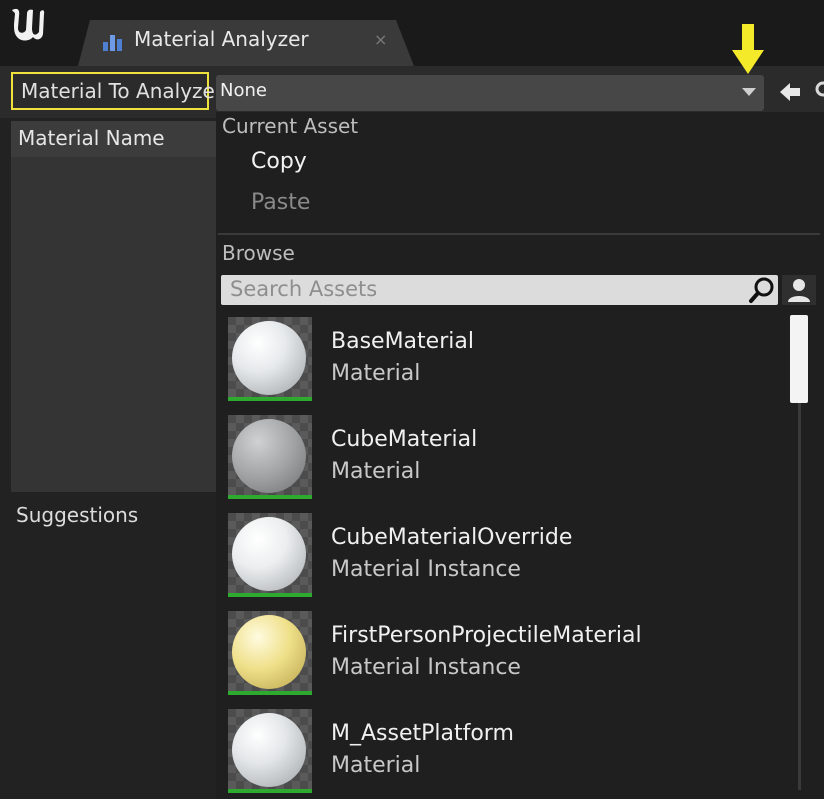  I want to click on asset-item: M_AssetPlatform Material, so click(508, 751).